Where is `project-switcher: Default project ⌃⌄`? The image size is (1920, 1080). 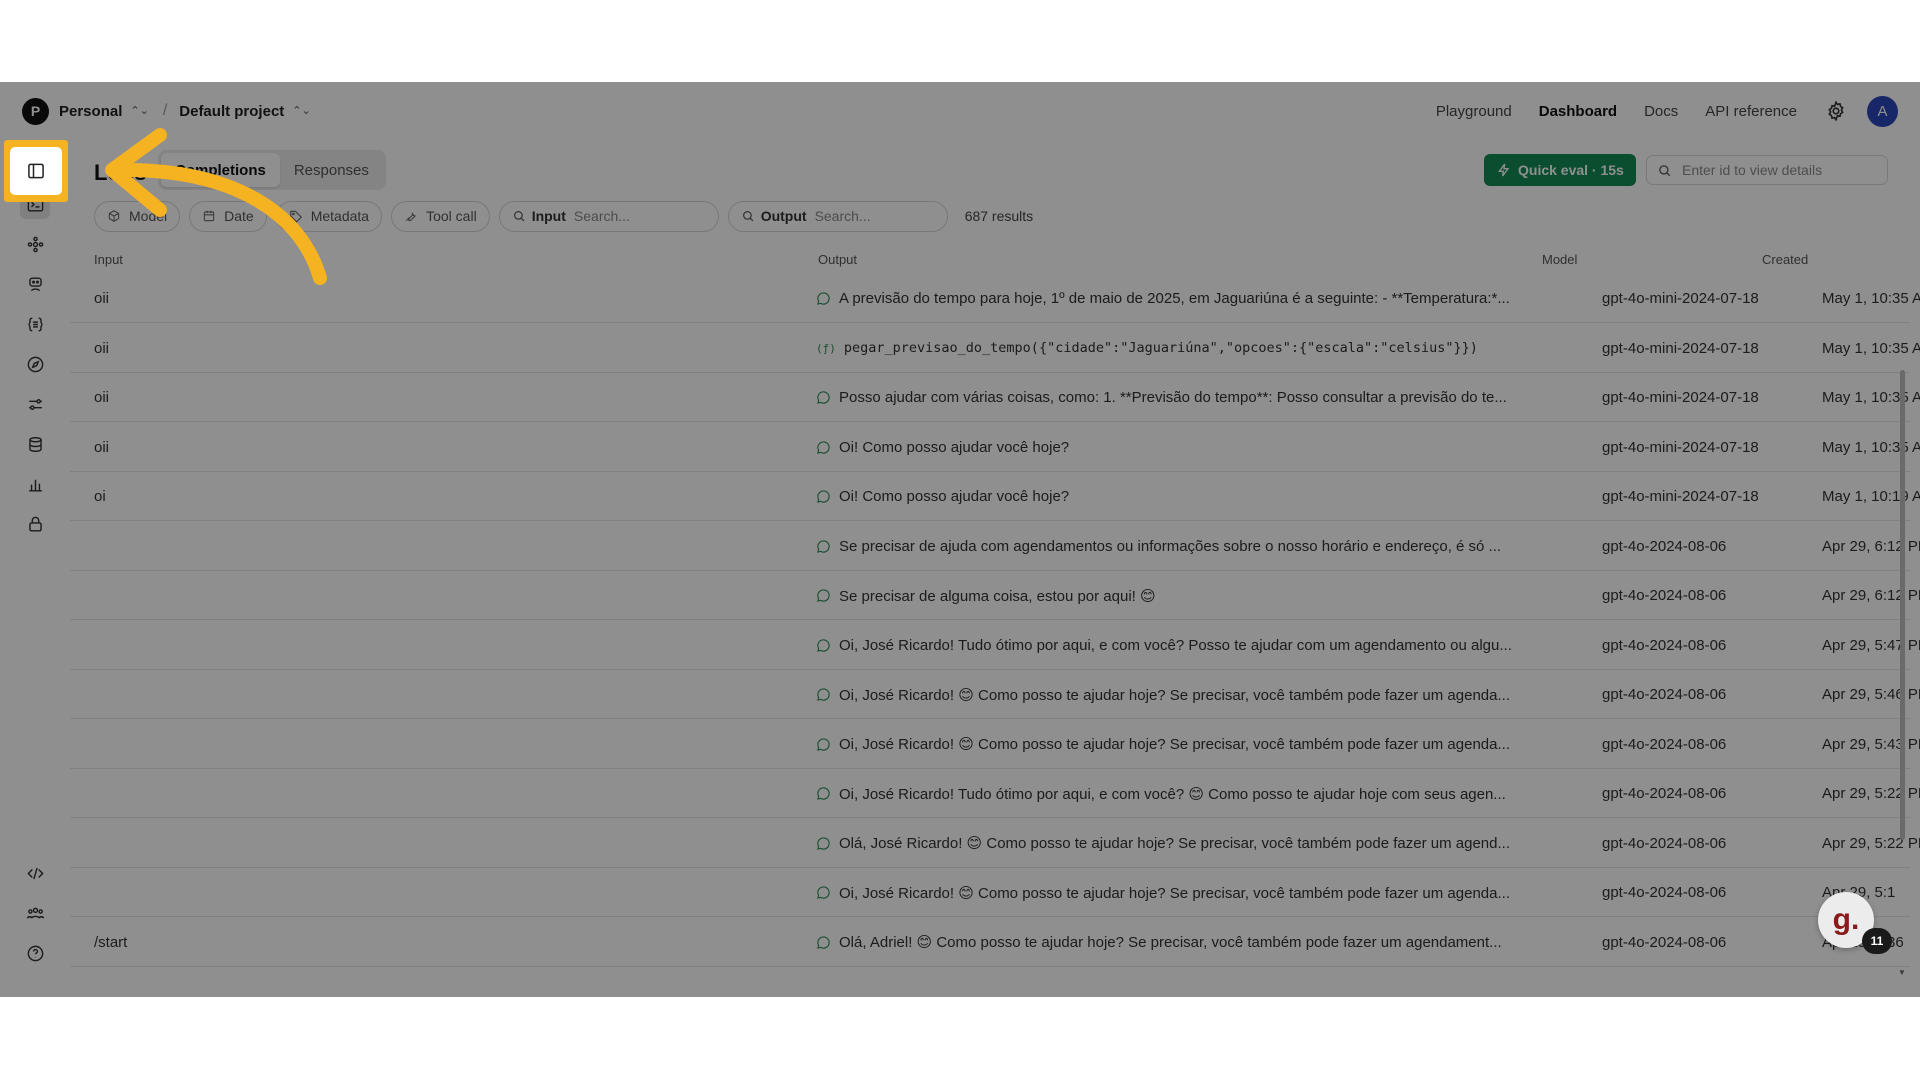 project-switcher: Default project ⌃⌄ is located at coordinates (244, 111).